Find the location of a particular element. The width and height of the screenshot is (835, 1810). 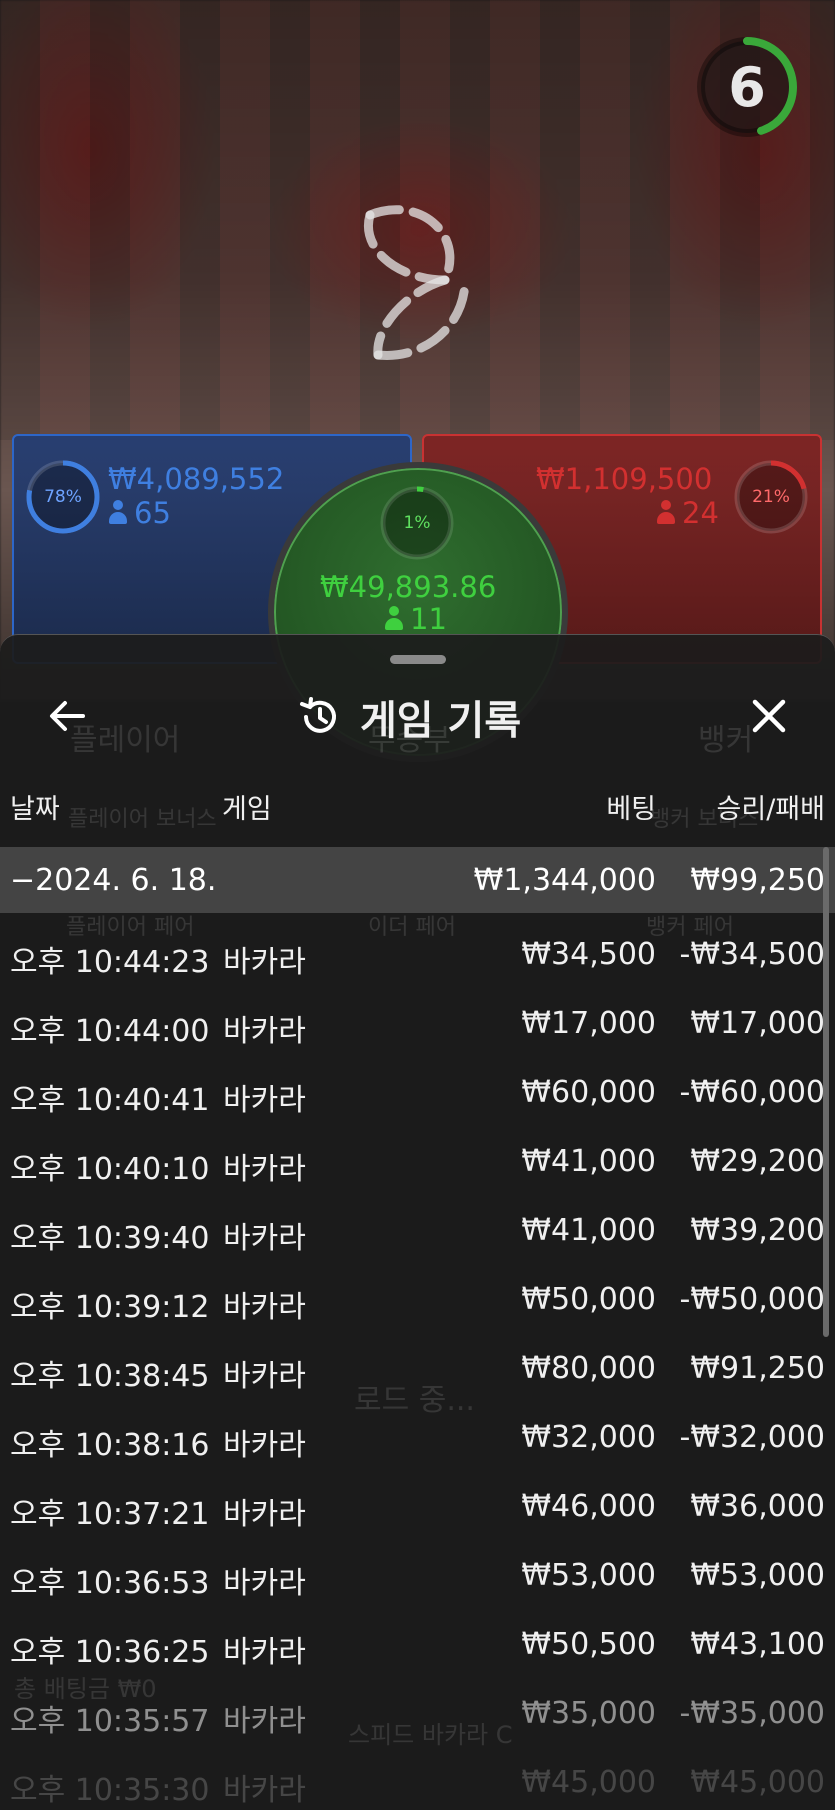

date-group-label: −2024. 6. 18. is located at coordinates (113, 880).